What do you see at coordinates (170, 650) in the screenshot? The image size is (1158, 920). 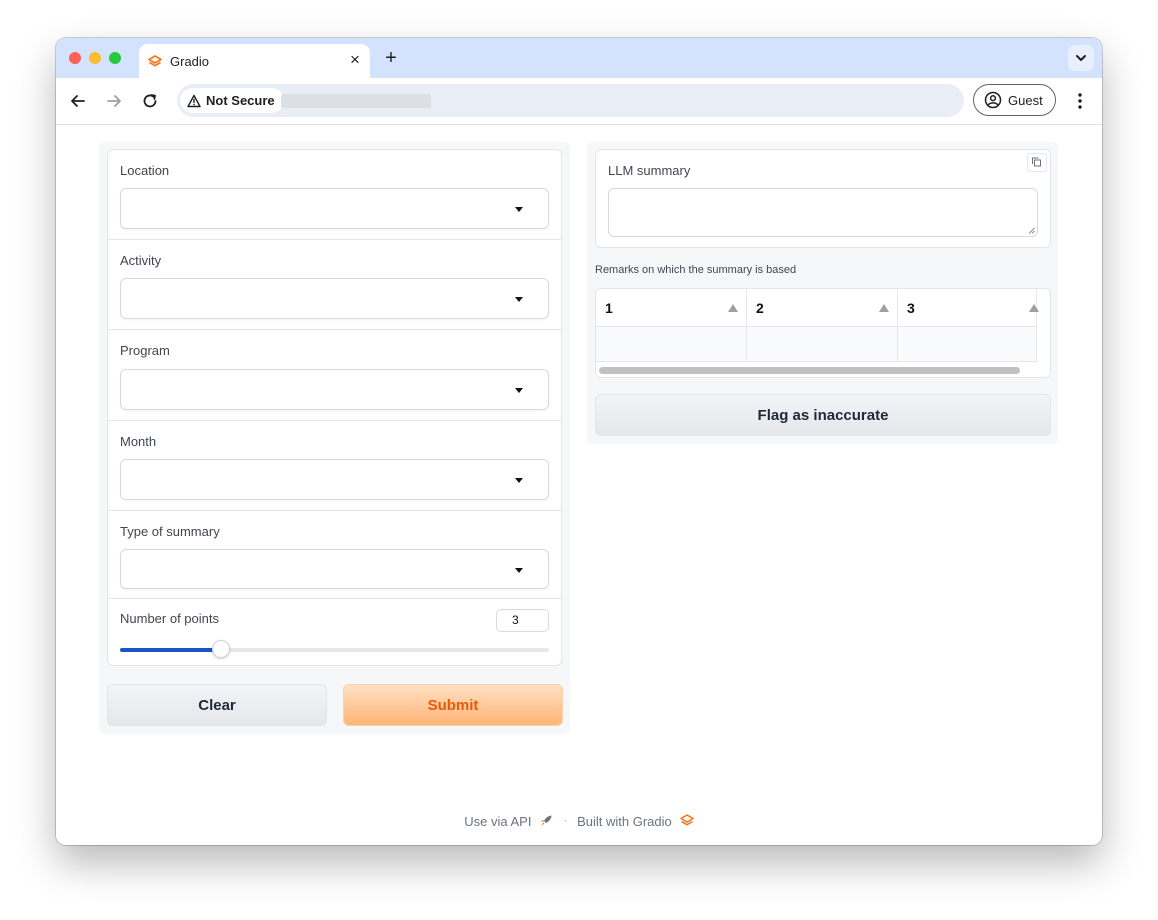 I see `slider-fill` at bounding box center [170, 650].